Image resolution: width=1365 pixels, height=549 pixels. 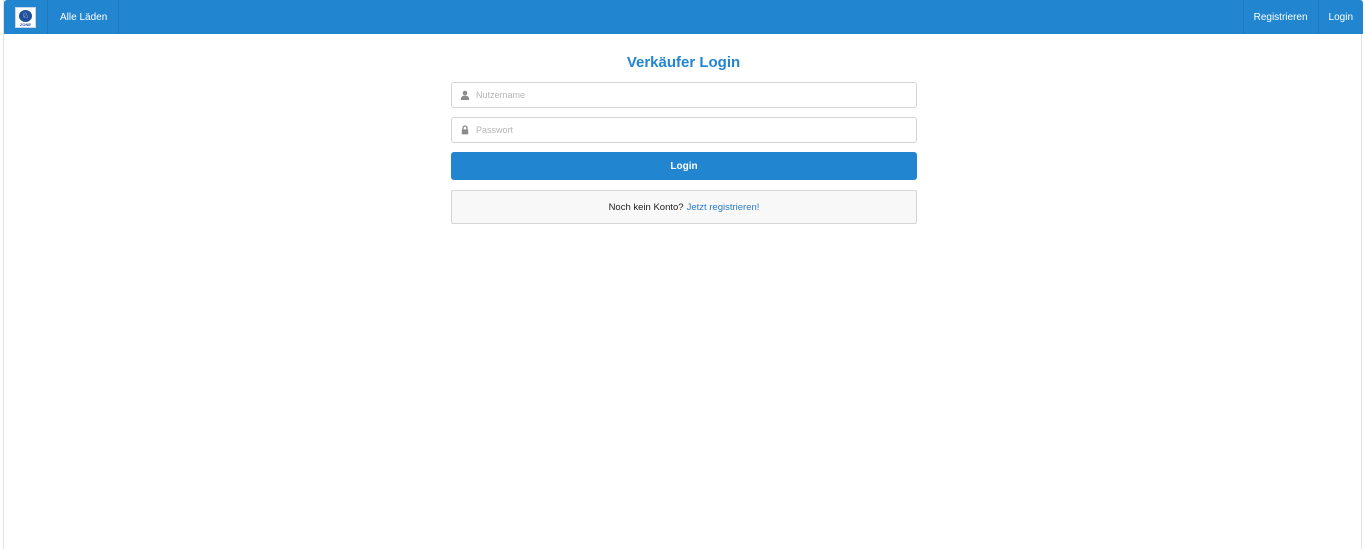 I want to click on shop-logo-icon: ♘ ZONE, so click(x=25, y=17).